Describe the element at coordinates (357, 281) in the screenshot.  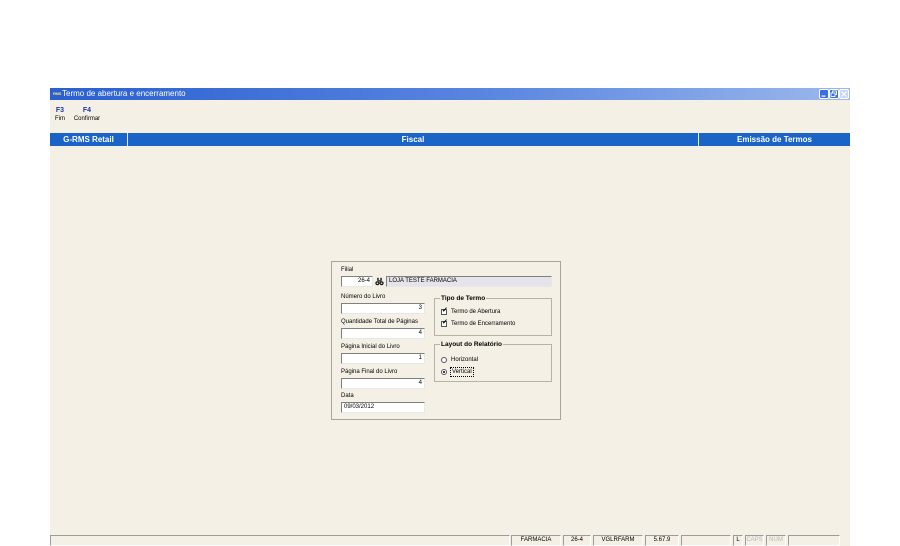
I see `filial-code-input: 26-4` at that location.